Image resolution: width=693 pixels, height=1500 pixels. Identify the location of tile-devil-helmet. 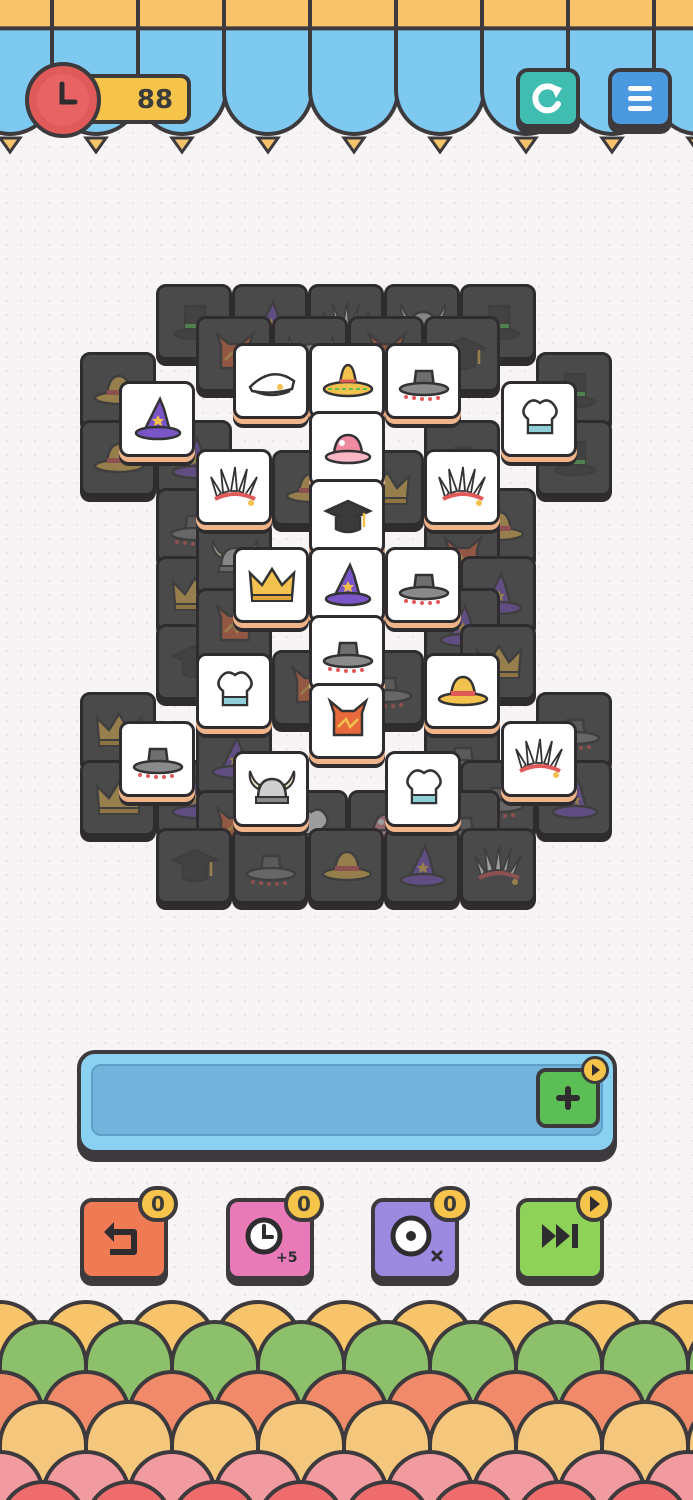
(347, 721).